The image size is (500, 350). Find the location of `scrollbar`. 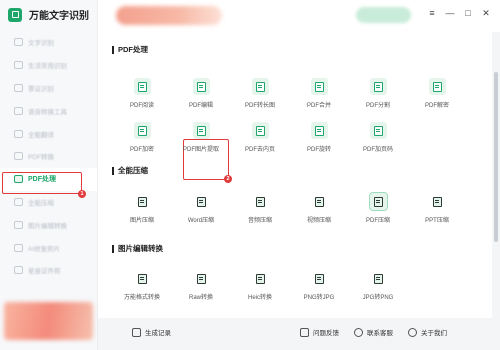

scrollbar is located at coordinates (496, 175).